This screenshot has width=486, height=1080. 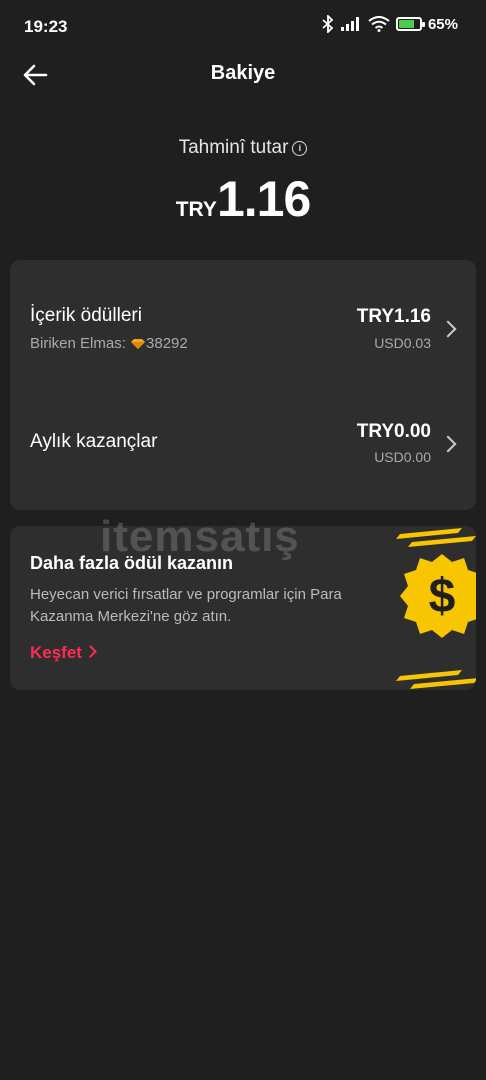 What do you see at coordinates (243, 25) in the screenshot?
I see `status-bar: 19:23 65%` at bounding box center [243, 25].